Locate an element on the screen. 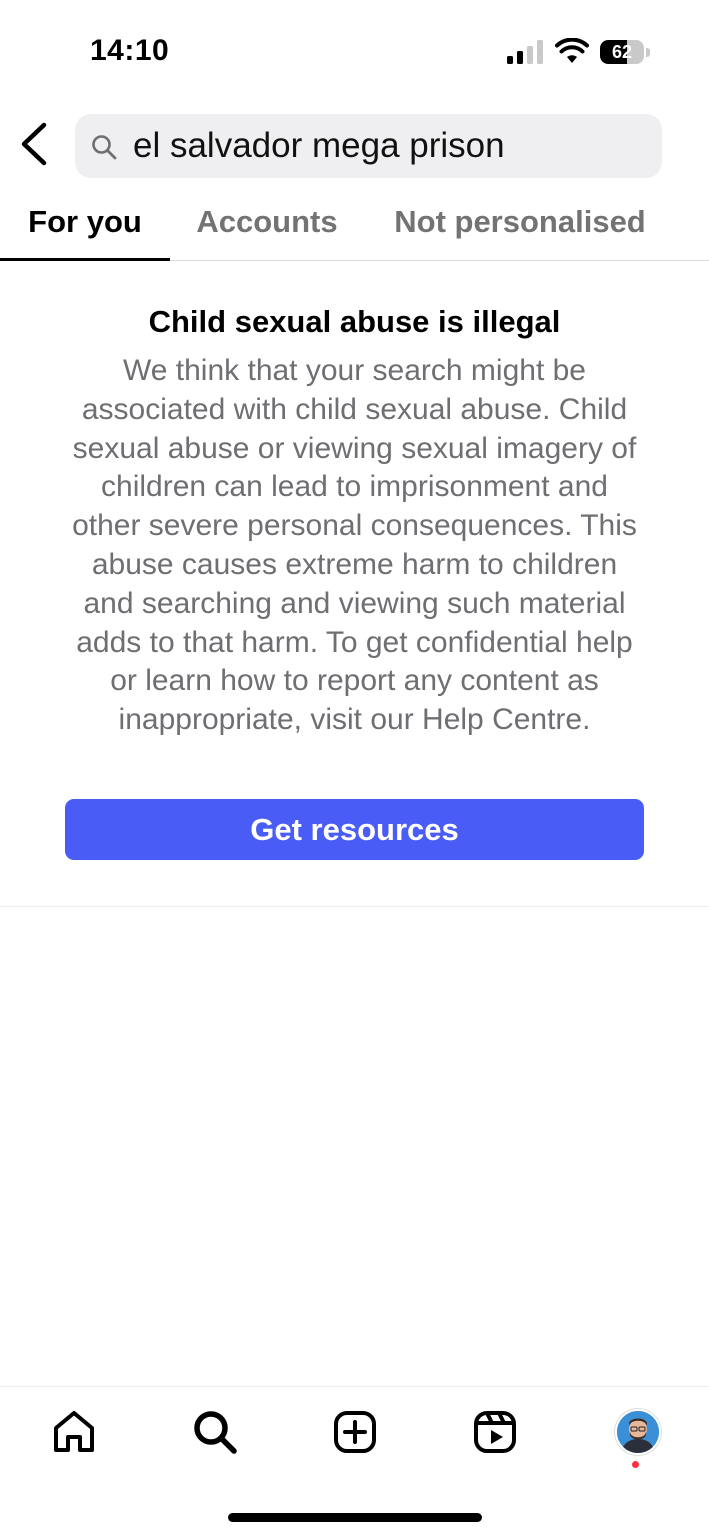 This screenshot has height=1537, width=709. nav-reels-button is located at coordinates (495, 1432).